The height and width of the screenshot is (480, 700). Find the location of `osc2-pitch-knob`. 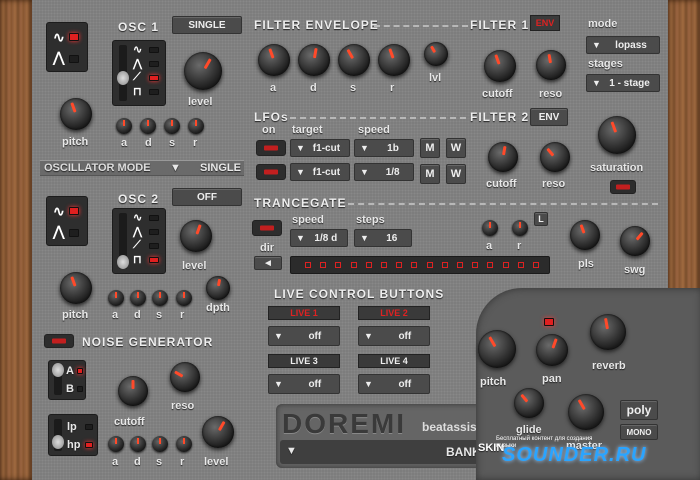

osc2-pitch-knob is located at coordinates (76, 288).